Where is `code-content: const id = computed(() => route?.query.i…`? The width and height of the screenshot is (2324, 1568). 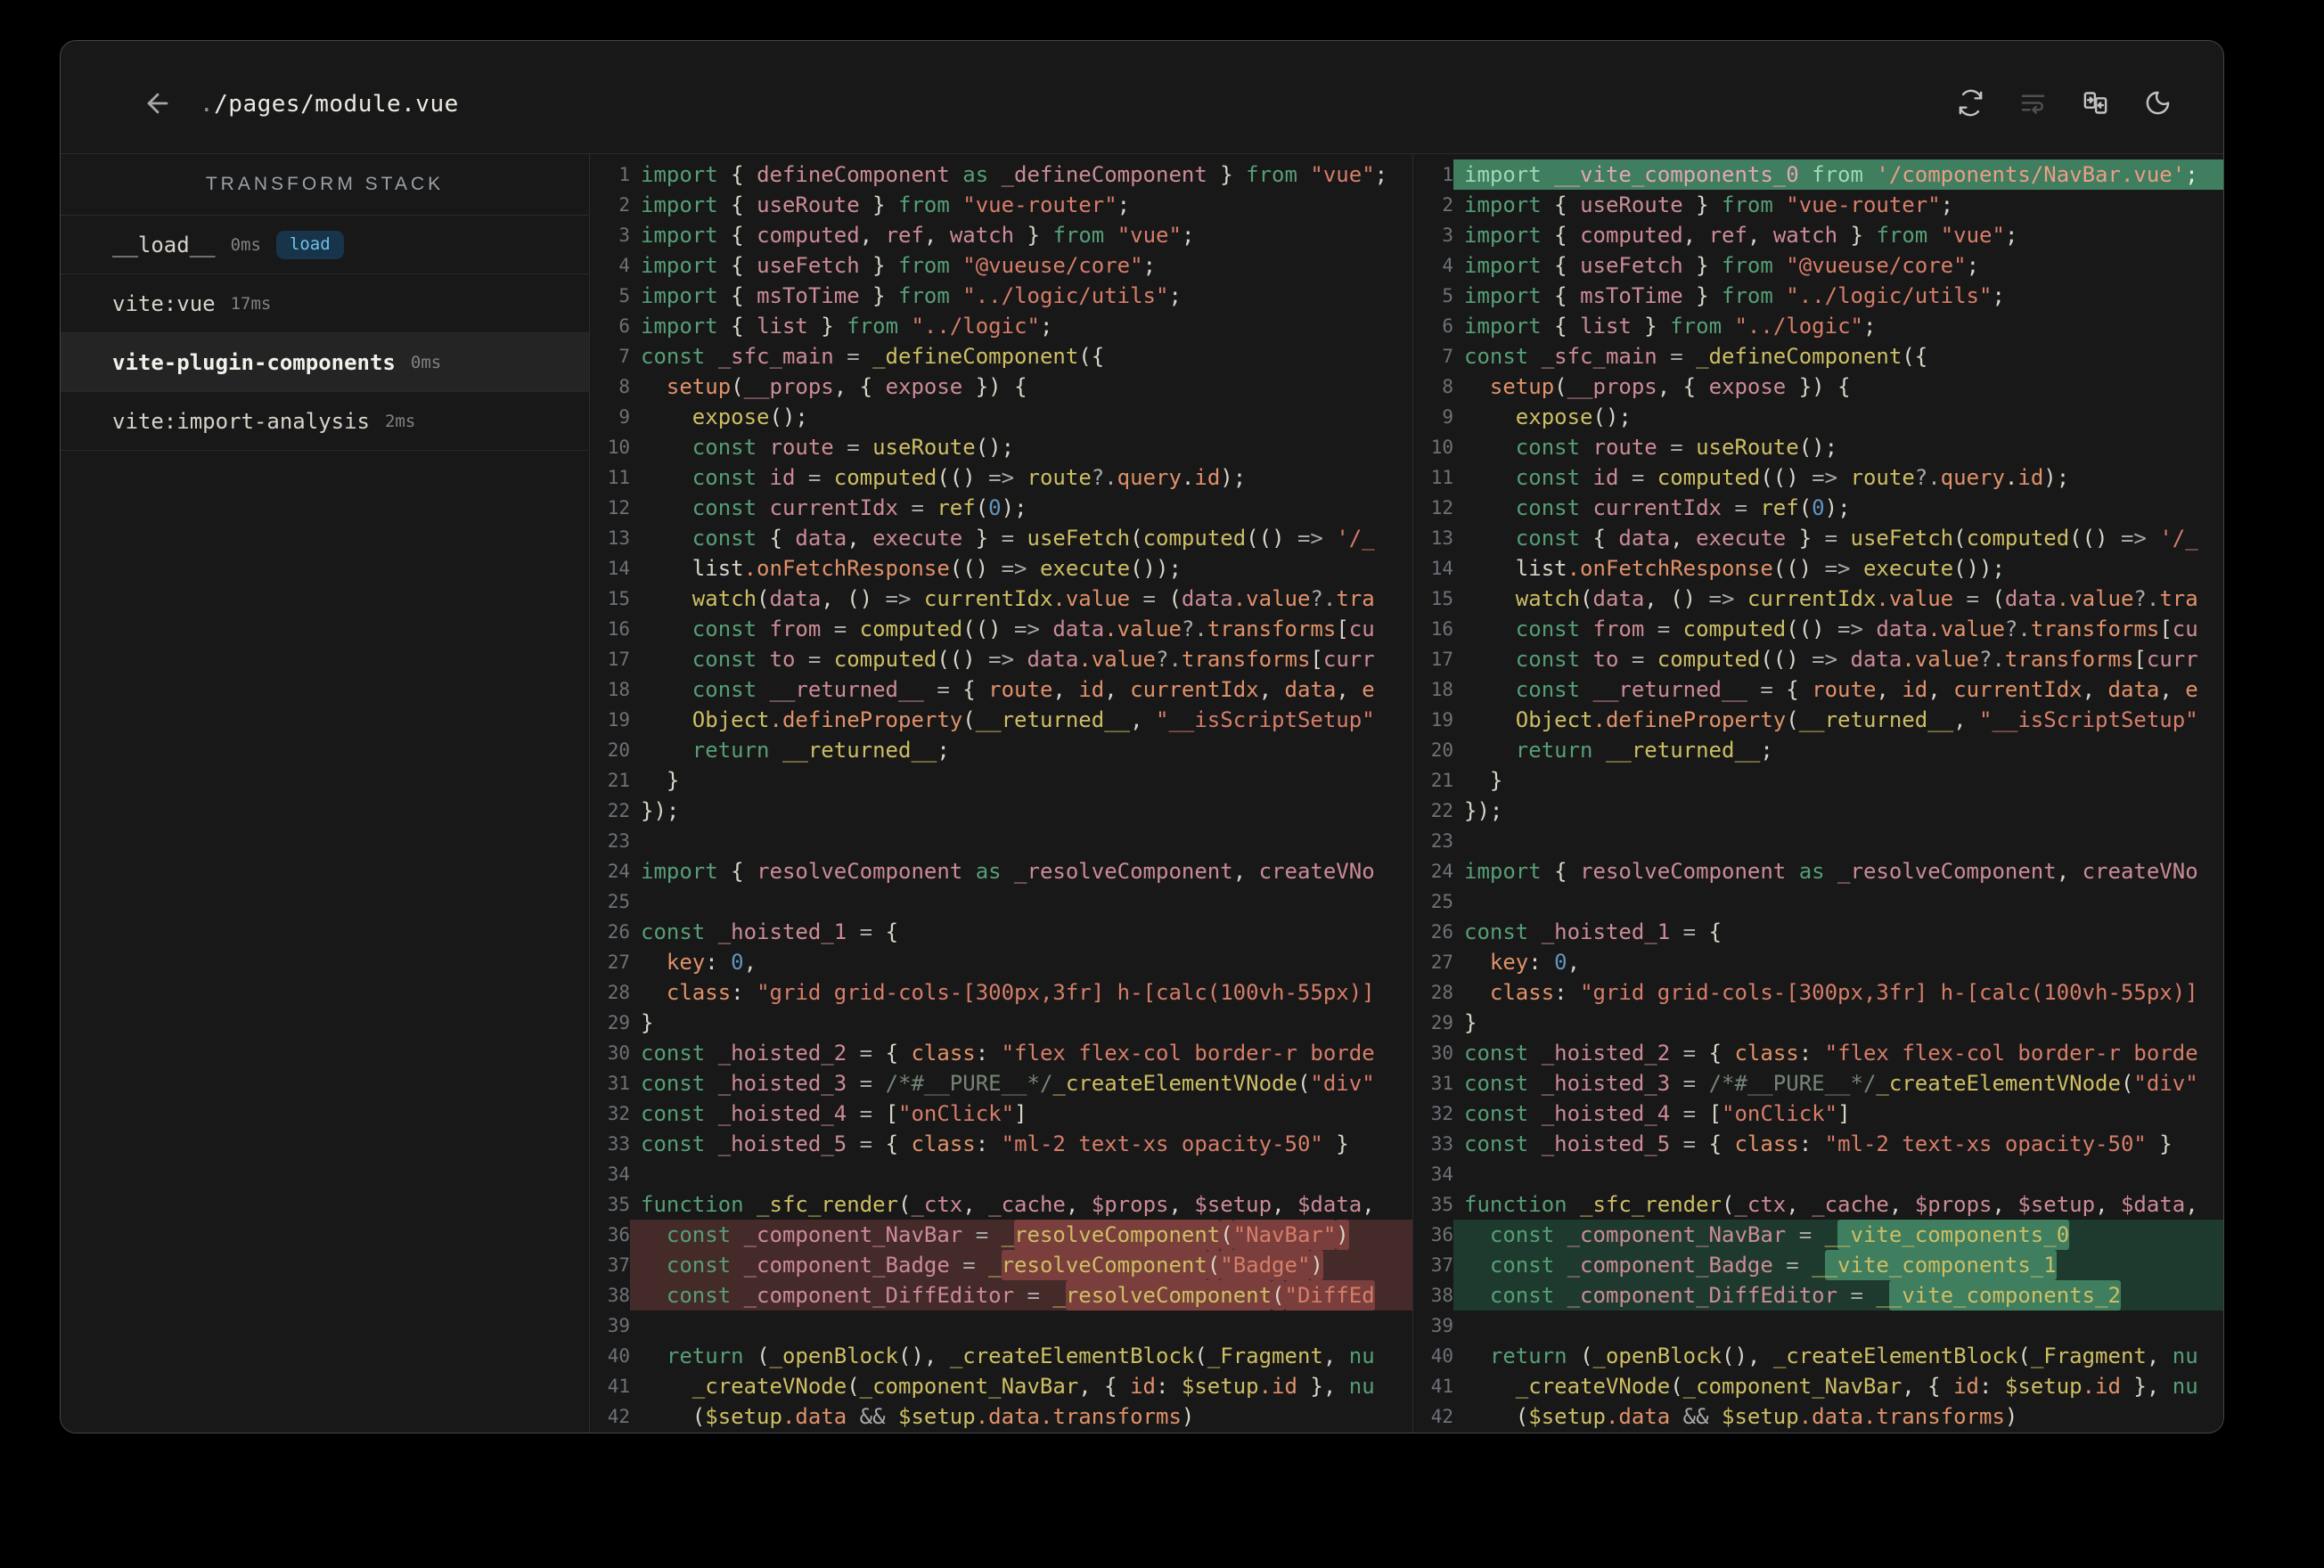 code-content: const id = computed(() => route?.query.i… is located at coordinates (969, 477).